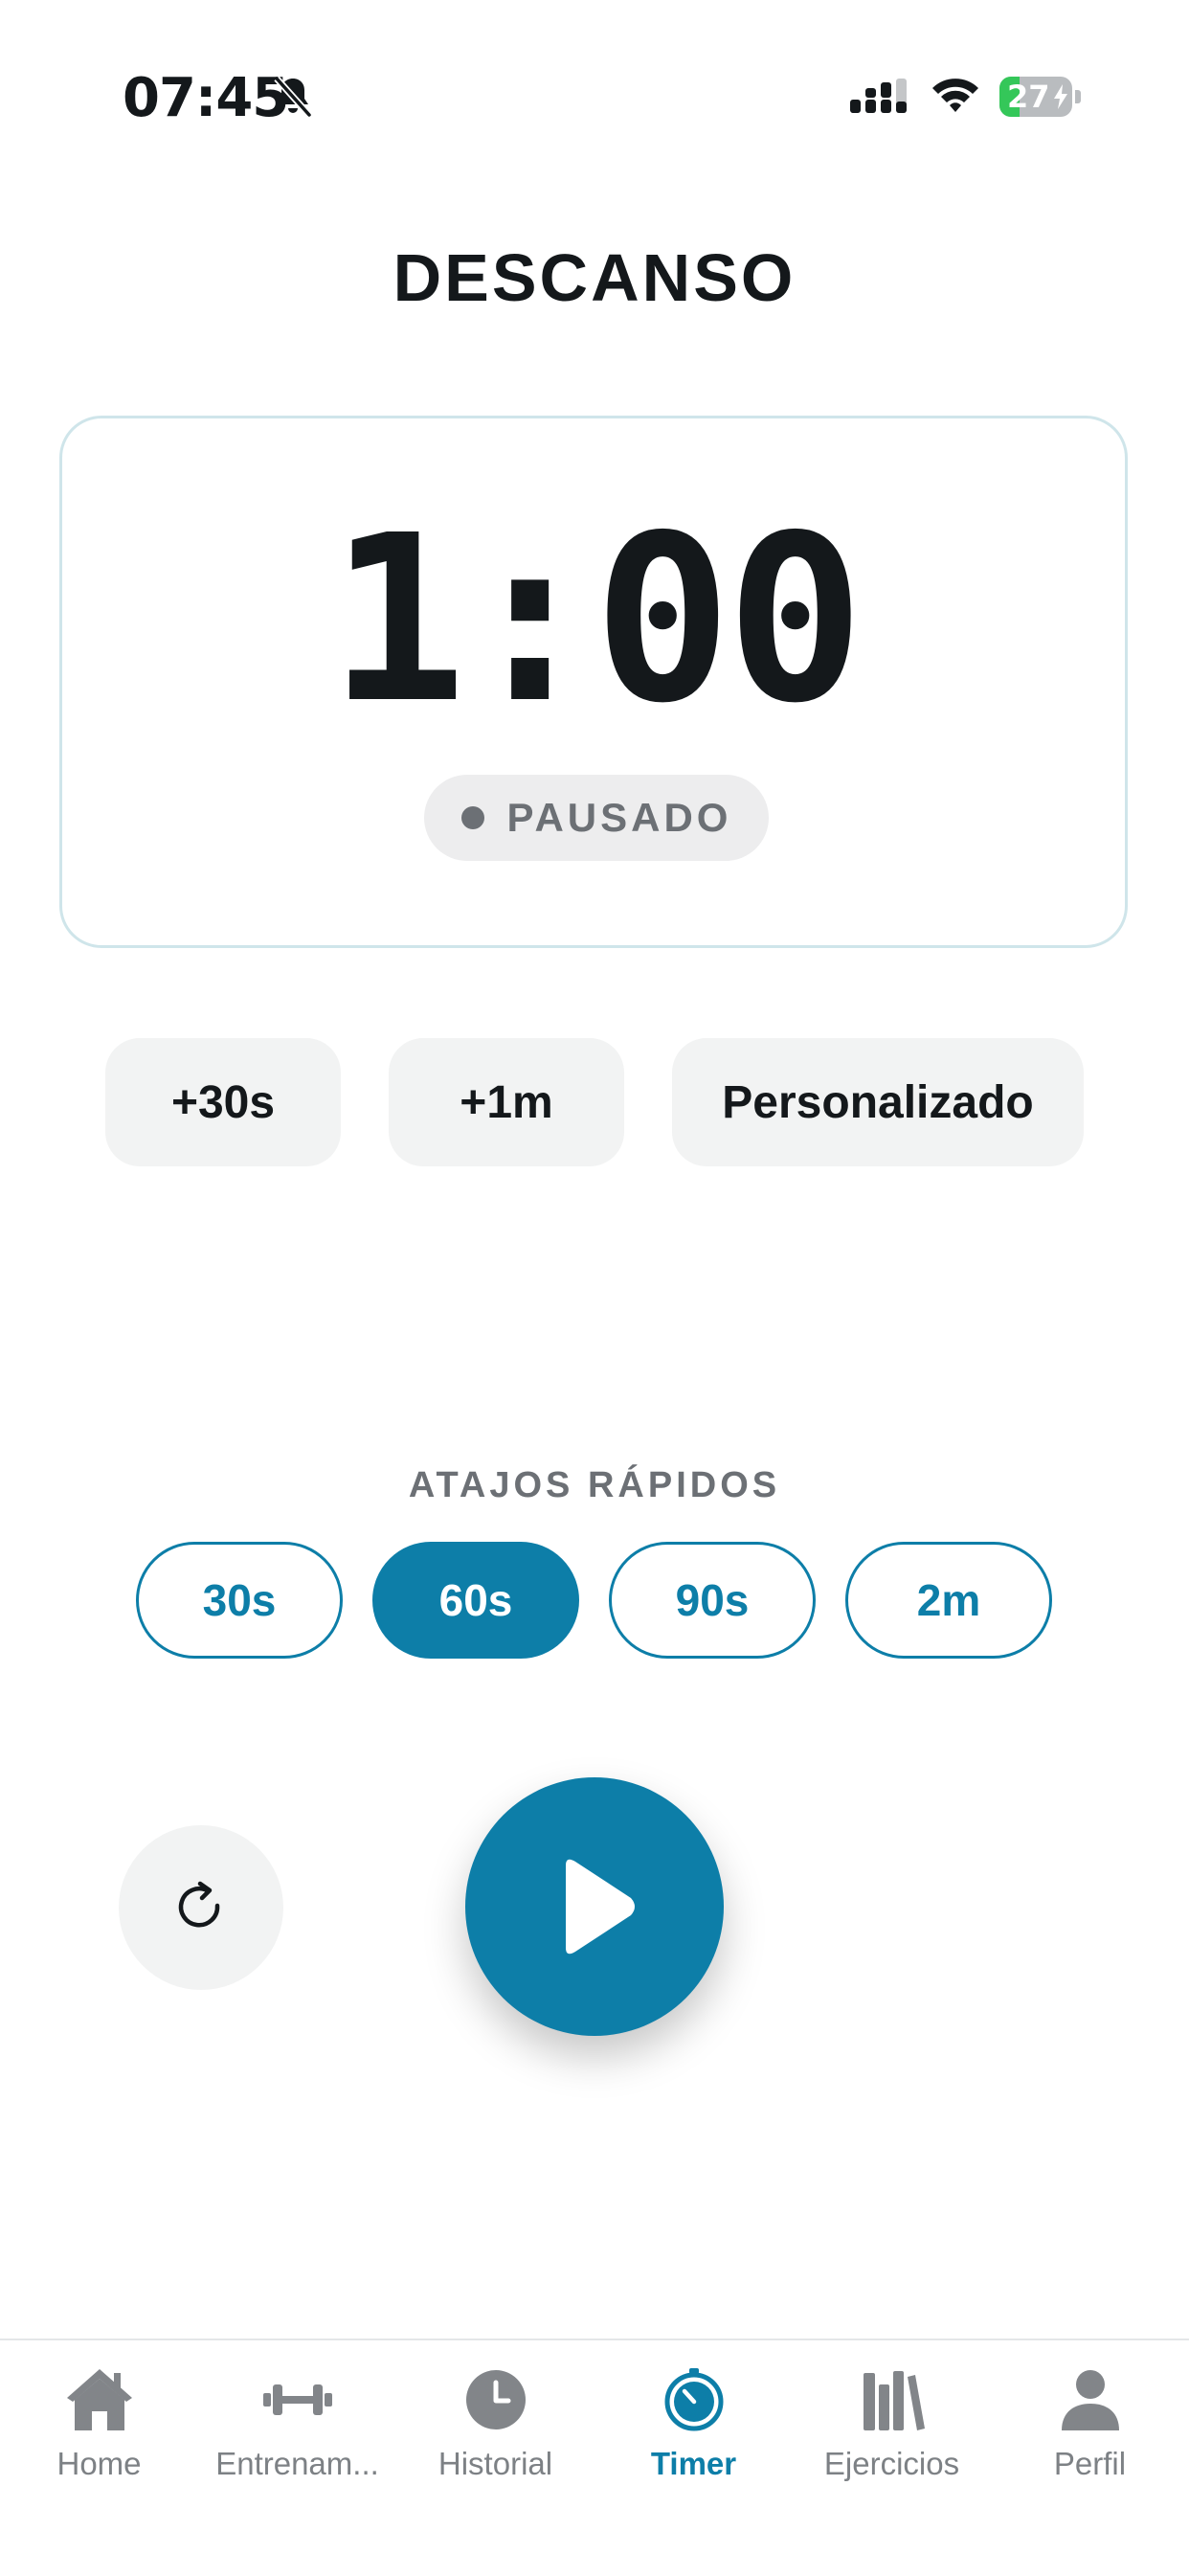 Image resolution: width=1189 pixels, height=2576 pixels. Describe the element at coordinates (506, 1102) in the screenshot. I see `add-1m-button: +1m` at that location.